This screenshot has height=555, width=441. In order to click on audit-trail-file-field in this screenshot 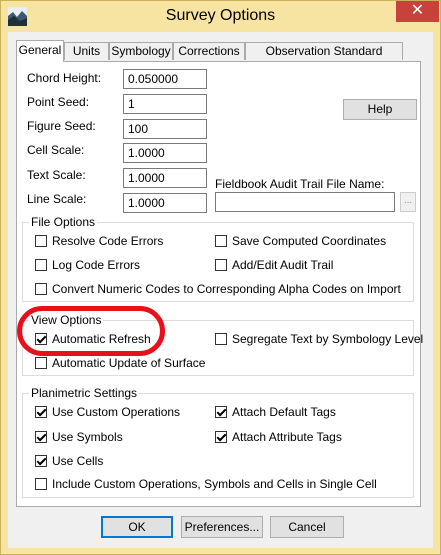, I will do `click(305, 202)`.